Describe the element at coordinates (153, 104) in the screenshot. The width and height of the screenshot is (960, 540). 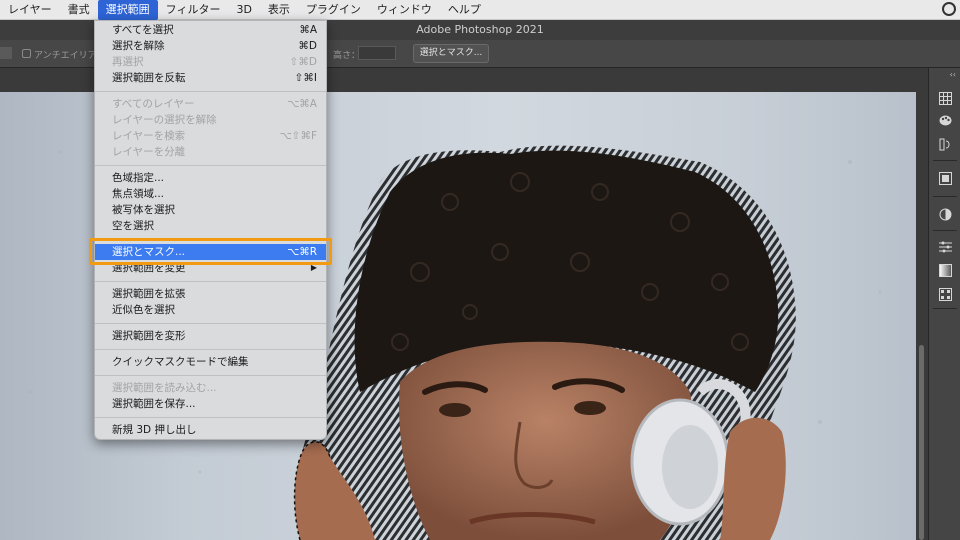
I see `dropdown-item-label: すべてのレイヤー` at that location.